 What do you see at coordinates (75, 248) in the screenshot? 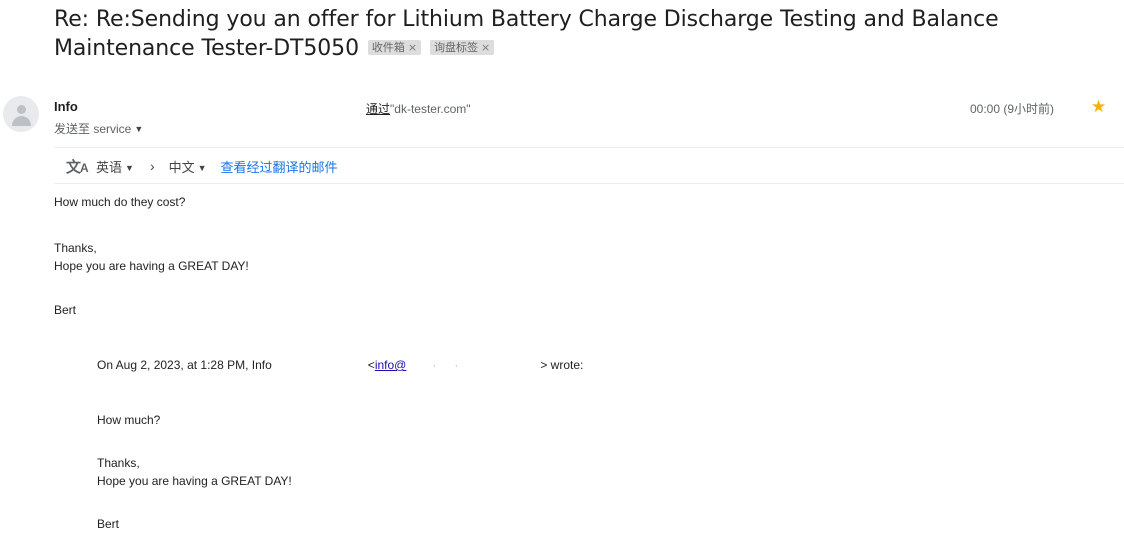
I see `body-thanks: Thanks,` at bounding box center [75, 248].